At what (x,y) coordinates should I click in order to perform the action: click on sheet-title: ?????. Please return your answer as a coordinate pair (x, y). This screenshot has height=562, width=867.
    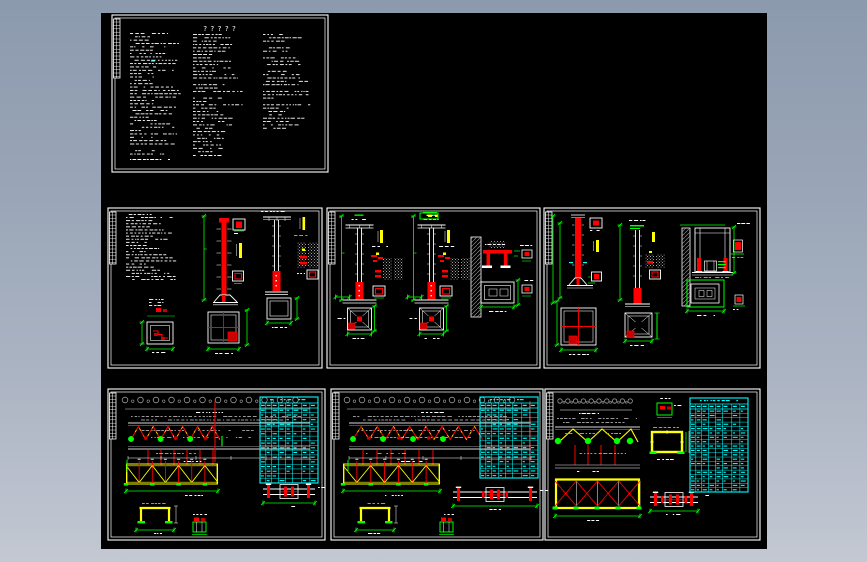
    Looking at the image, I should click on (221, 29).